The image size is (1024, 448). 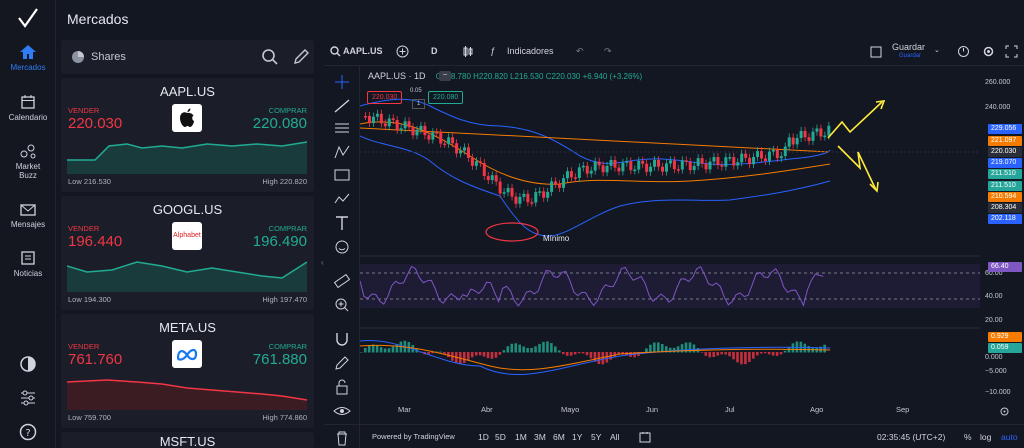 I want to click on range-5y: 5Y, so click(x=596, y=437).